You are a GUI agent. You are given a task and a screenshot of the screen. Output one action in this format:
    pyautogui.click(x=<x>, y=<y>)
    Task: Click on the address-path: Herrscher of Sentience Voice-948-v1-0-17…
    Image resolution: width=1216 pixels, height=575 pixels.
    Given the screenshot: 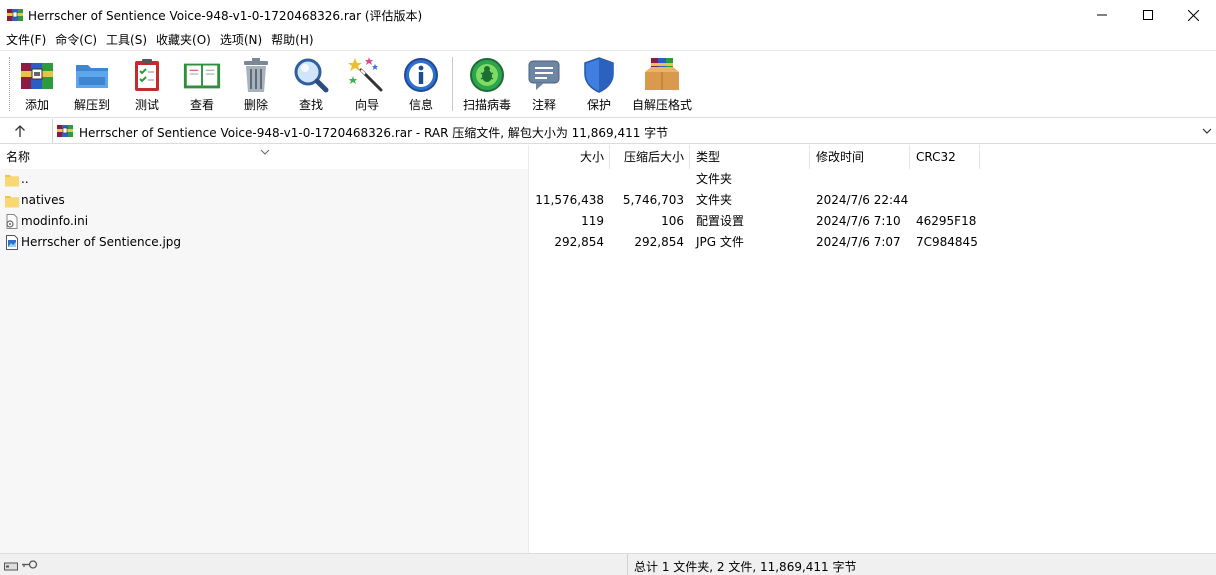 What is the action you would take?
    pyautogui.click(x=374, y=133)
    